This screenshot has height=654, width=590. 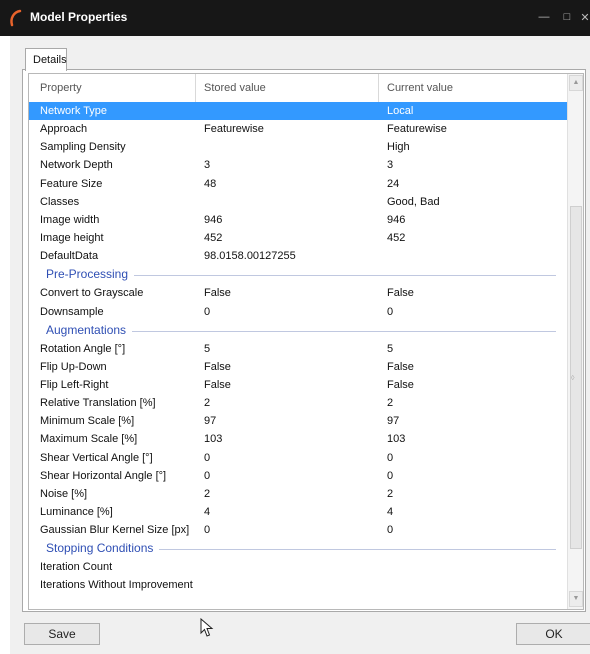 What do you see at coordinates (74, 111) in the screenshot?
I see `property-name: Network Type` at bounding box center [74, 111].